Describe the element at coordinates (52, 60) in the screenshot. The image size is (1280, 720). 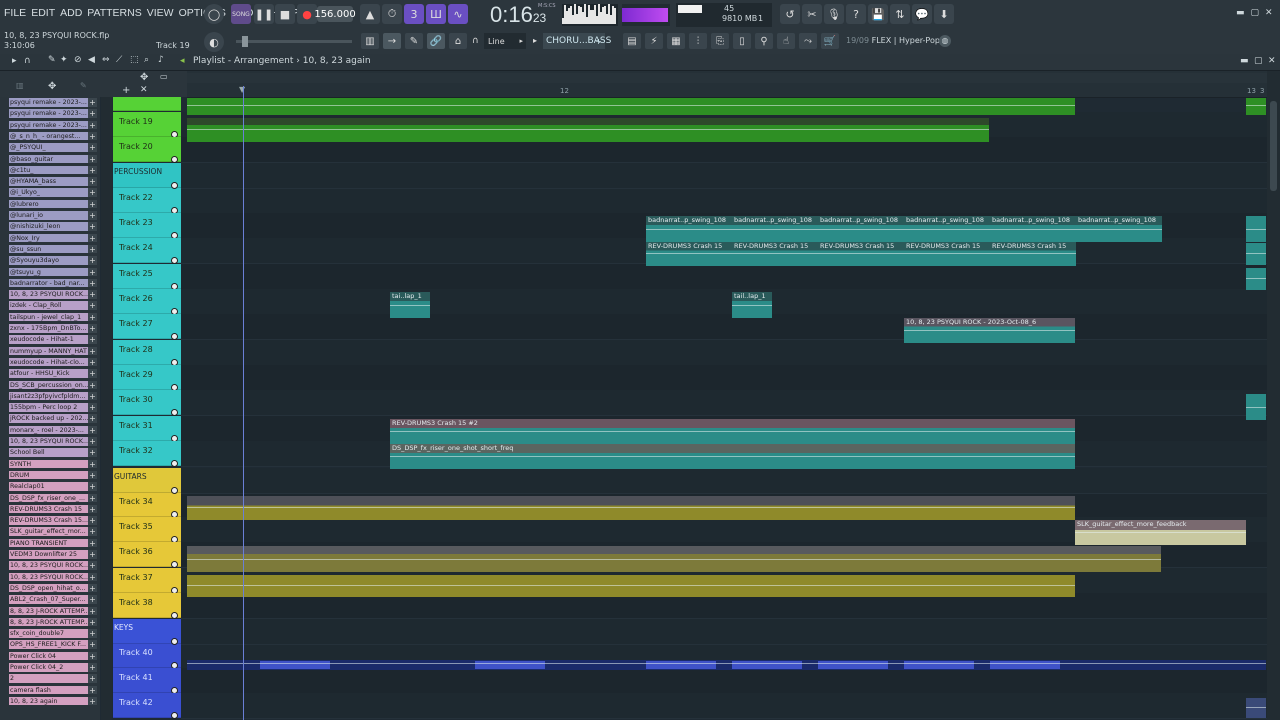
I see `pencil-tool-icon: ✎` at that location.